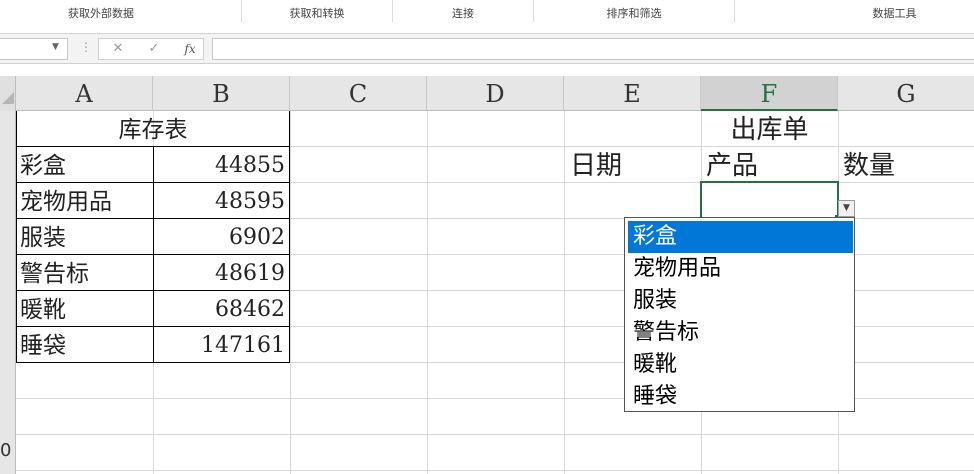 Image resolution: width=974 pixels, height=474 pixels. Describe the element at coordinates (85, 345) in the screenshot. I see `inventory-item-name: 睡袋` at that location.